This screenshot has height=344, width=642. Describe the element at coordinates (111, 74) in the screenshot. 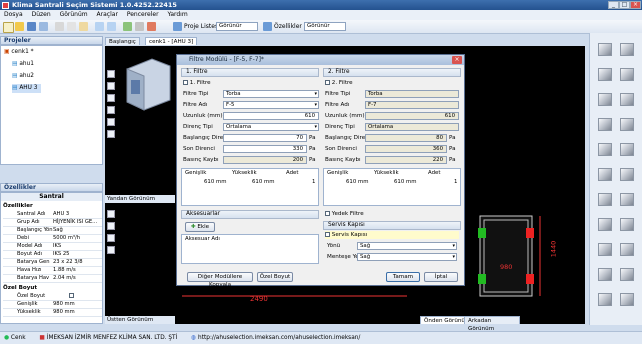

I see `pointer-tool-icon` at that location.